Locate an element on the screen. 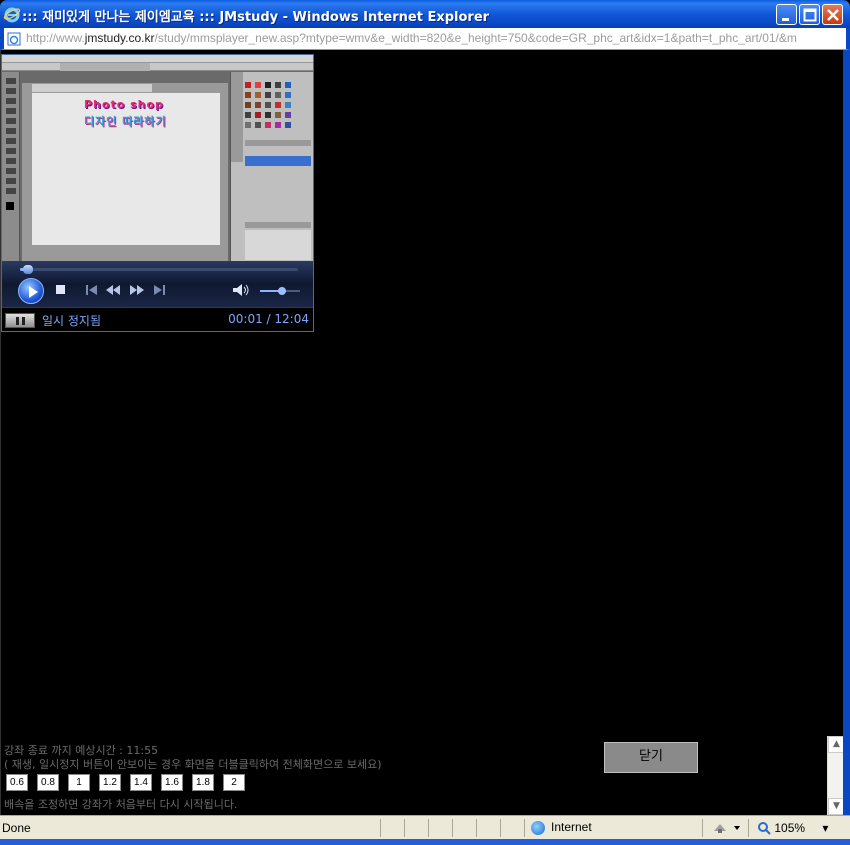 This screenshot has width=850, height=845. player-time: 00:01 / 12:04 is located at coordinates (268, 319).